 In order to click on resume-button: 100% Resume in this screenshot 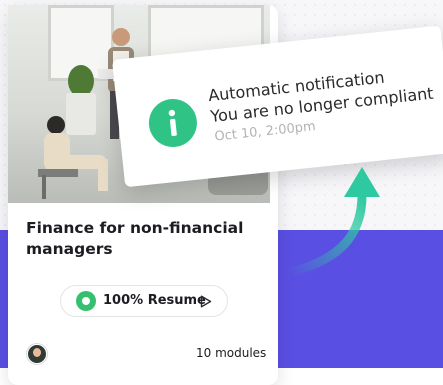, I will do `click(144, 301)`.